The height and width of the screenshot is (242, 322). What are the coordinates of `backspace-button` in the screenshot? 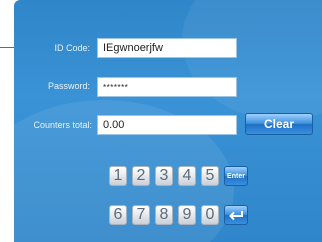 It's located at (236, 215).